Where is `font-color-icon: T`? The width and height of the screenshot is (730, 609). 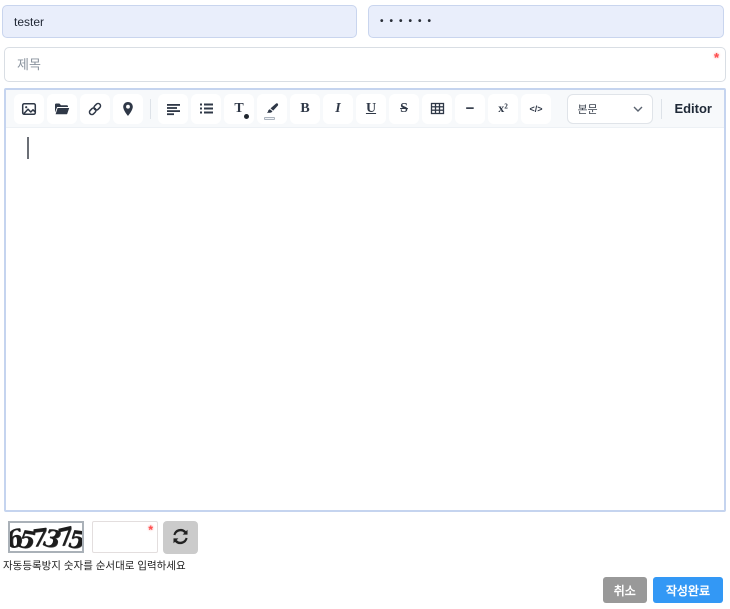
font-color-icon: T is located at coordinates (239, 108).